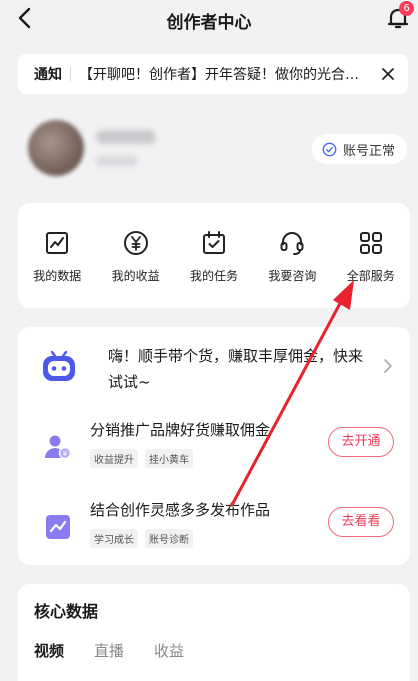 The height and width of the screenshot is (681, 418). What do you see at coordinates (66, 611) in the screenshot?
I see `core-data-title: 核心数据` at bounding box center [66, 611].